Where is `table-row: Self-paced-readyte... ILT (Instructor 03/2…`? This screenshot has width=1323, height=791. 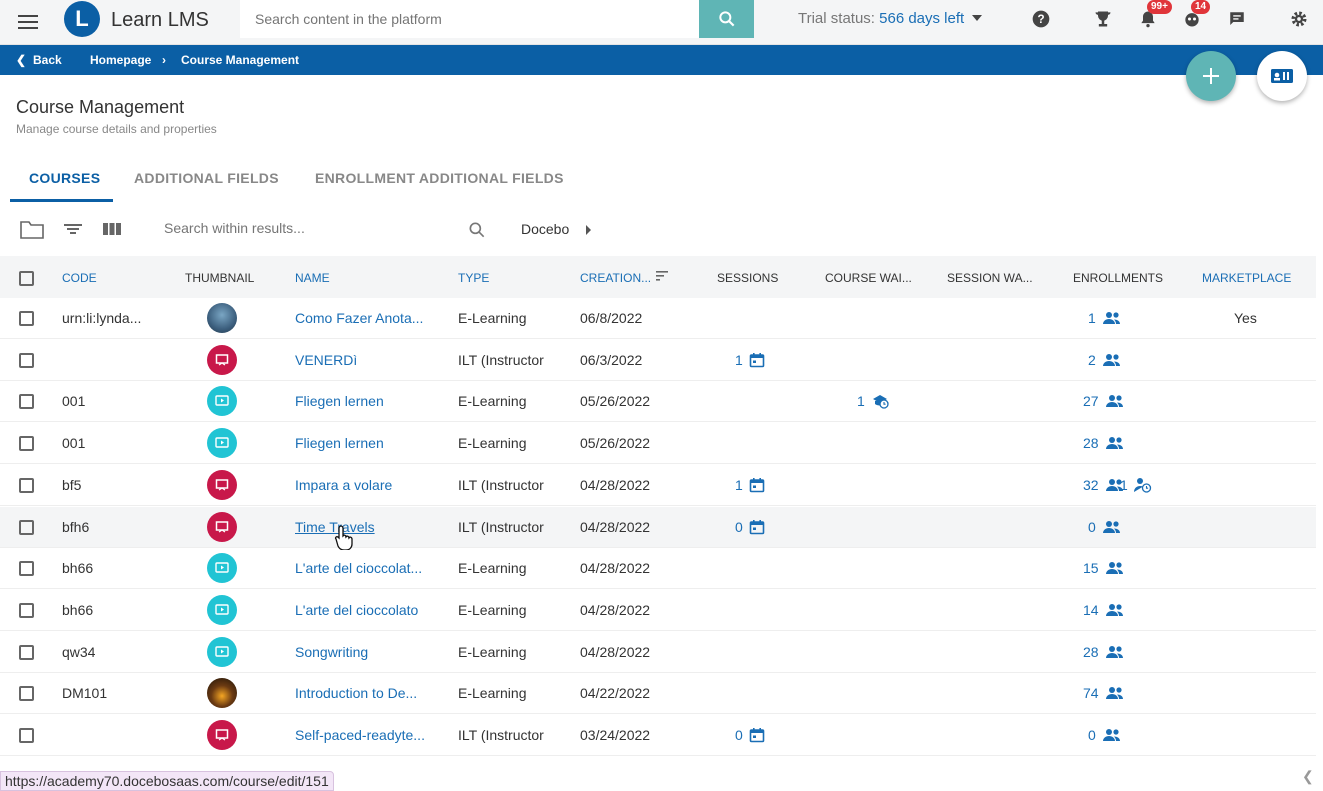 table-row: Self-paced-readyte... ILT (Instructor 03/2… is located at coordinates (658, 735).